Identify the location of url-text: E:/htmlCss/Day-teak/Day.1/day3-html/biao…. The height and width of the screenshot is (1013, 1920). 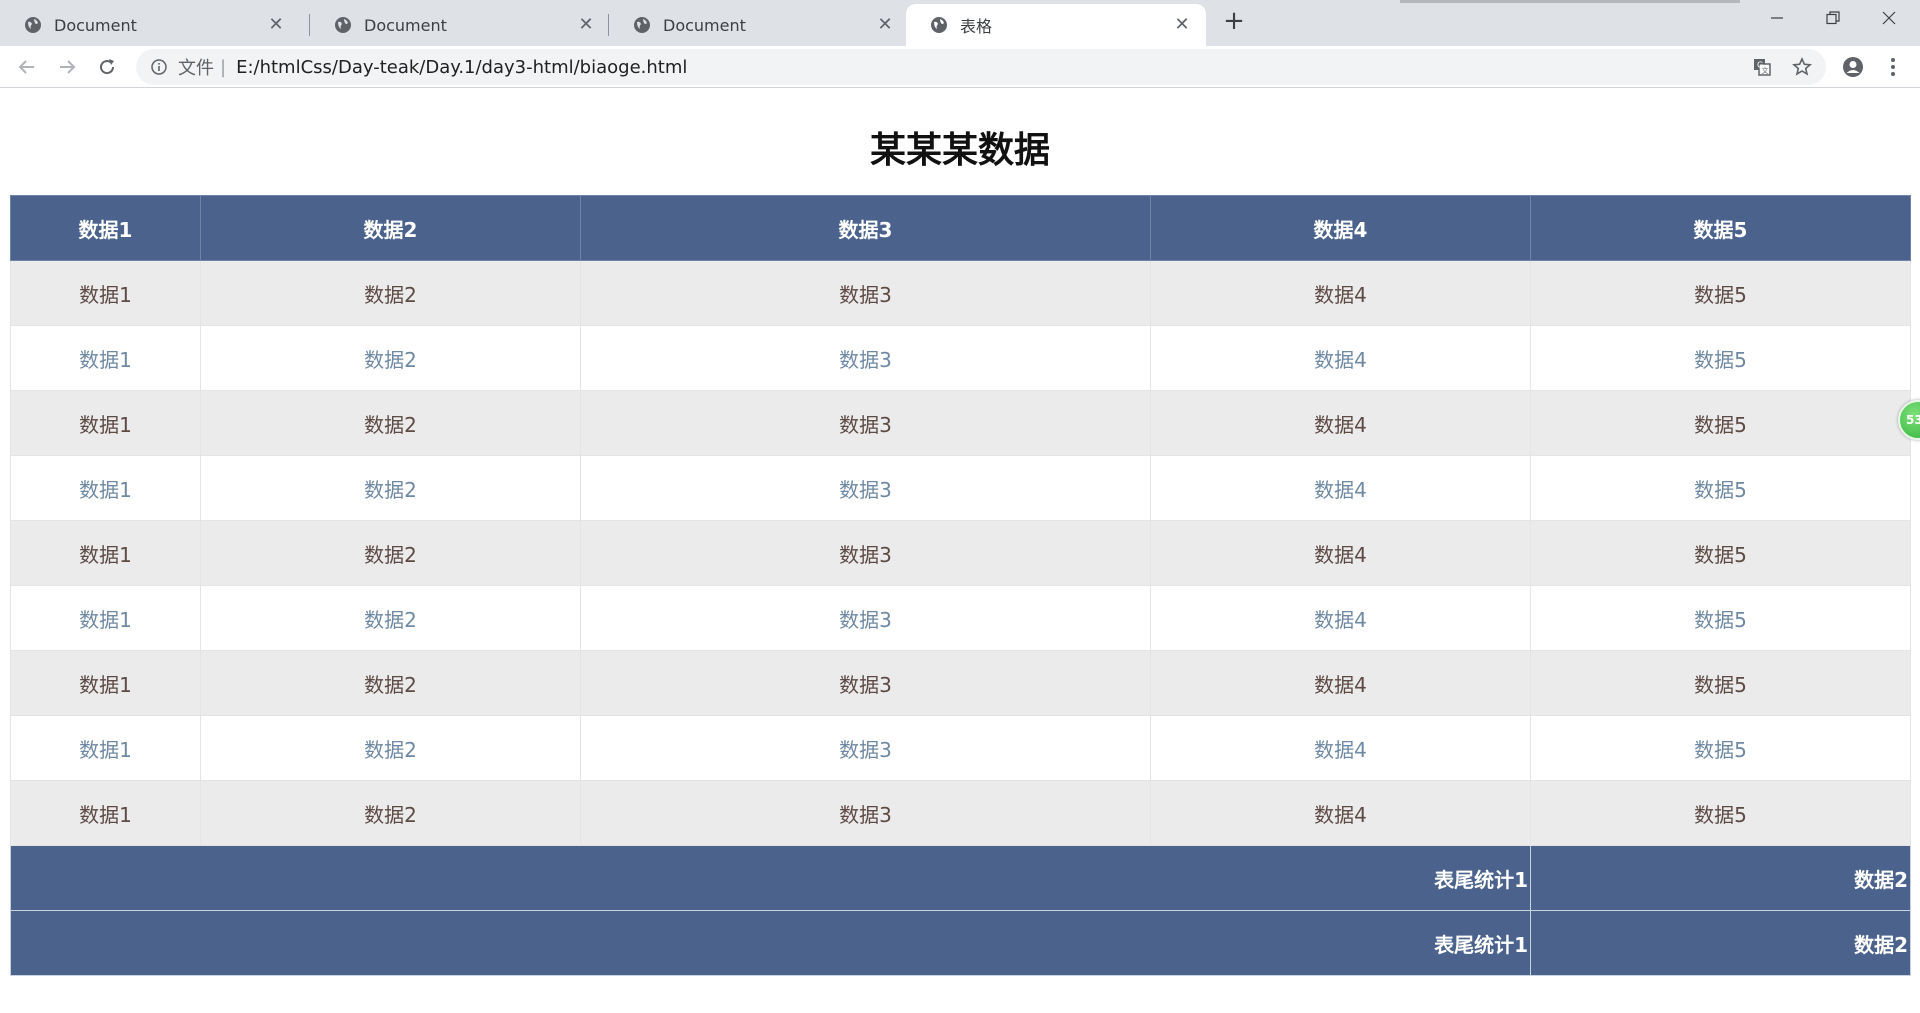
(461, 67).